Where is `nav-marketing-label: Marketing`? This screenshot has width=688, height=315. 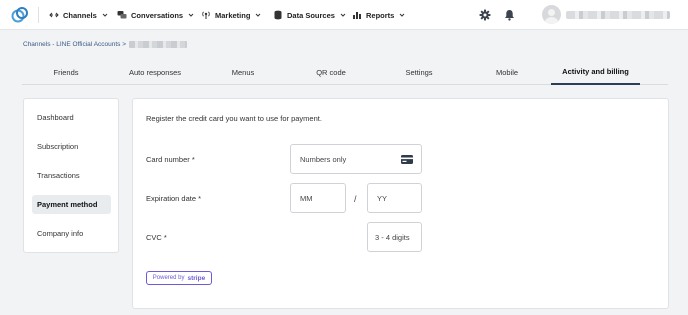
nav-marketing-label: Marketing is located at coordinates (233, 15).